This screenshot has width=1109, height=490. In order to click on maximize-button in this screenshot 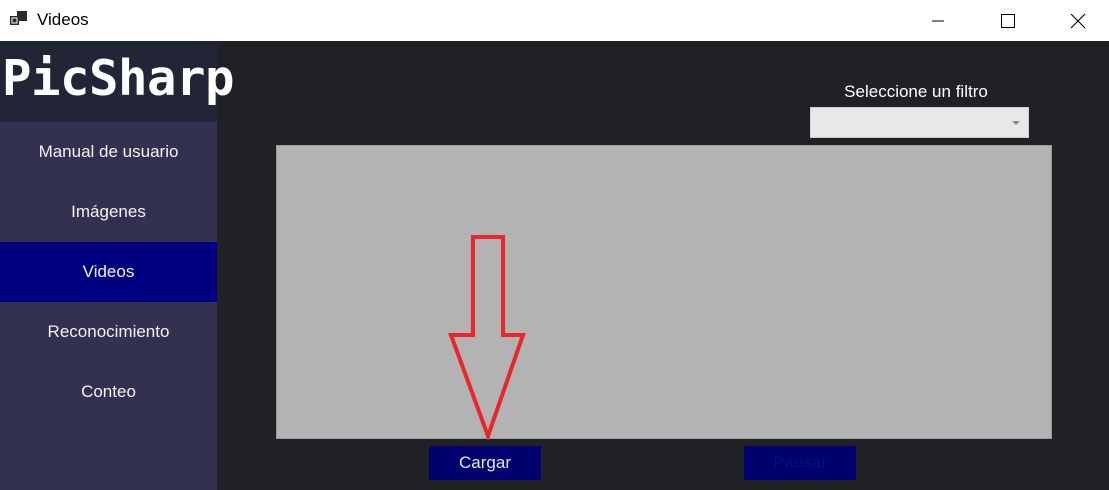, I will do `click(1008, 20)`.